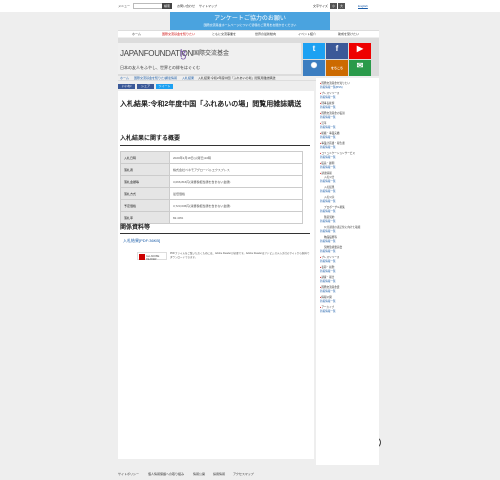 This screenshot has height=480, width=500. Describe the element at coordinates (145, 86) in the screenshot. I see `share-button: シェア` at that location.